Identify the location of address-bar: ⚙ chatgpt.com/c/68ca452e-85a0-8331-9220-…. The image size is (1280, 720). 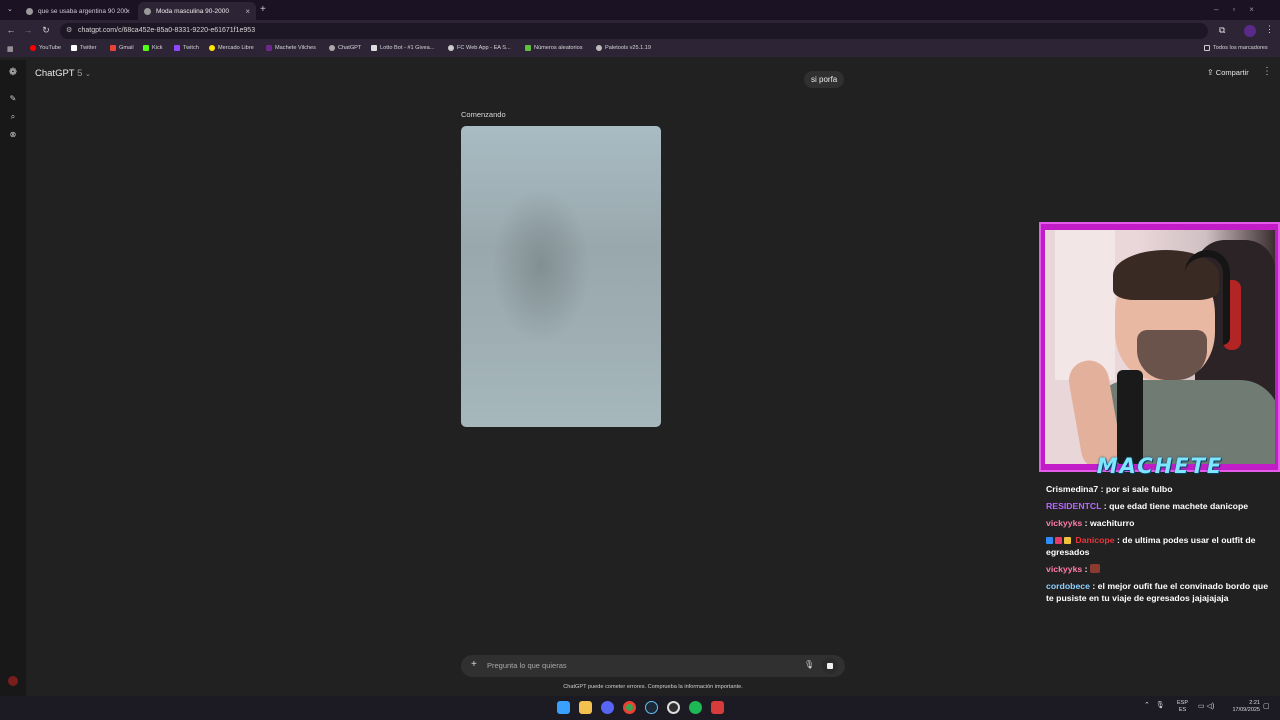
(634, 31).